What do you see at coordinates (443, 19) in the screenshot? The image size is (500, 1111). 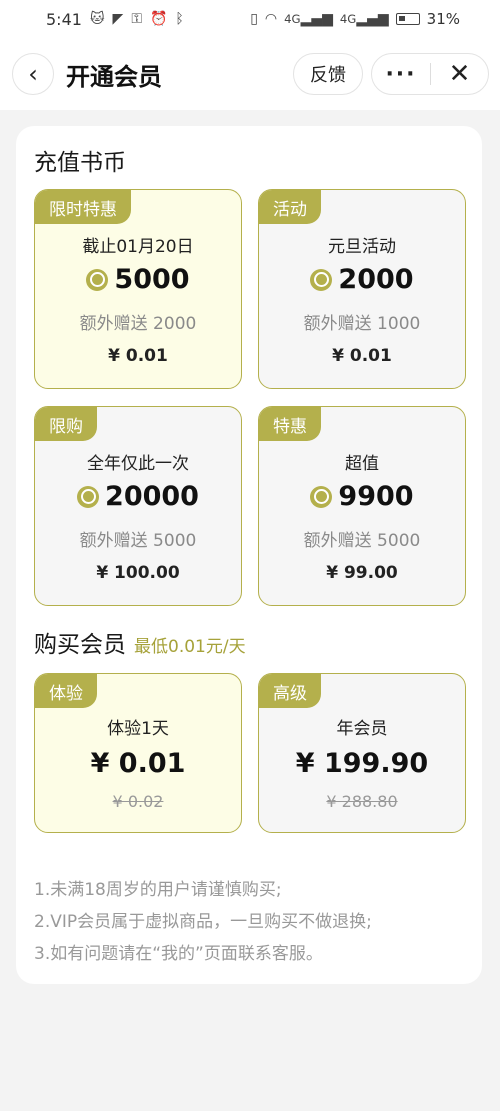 I see `battery-level: 31%` at bounding box center [443, 19].